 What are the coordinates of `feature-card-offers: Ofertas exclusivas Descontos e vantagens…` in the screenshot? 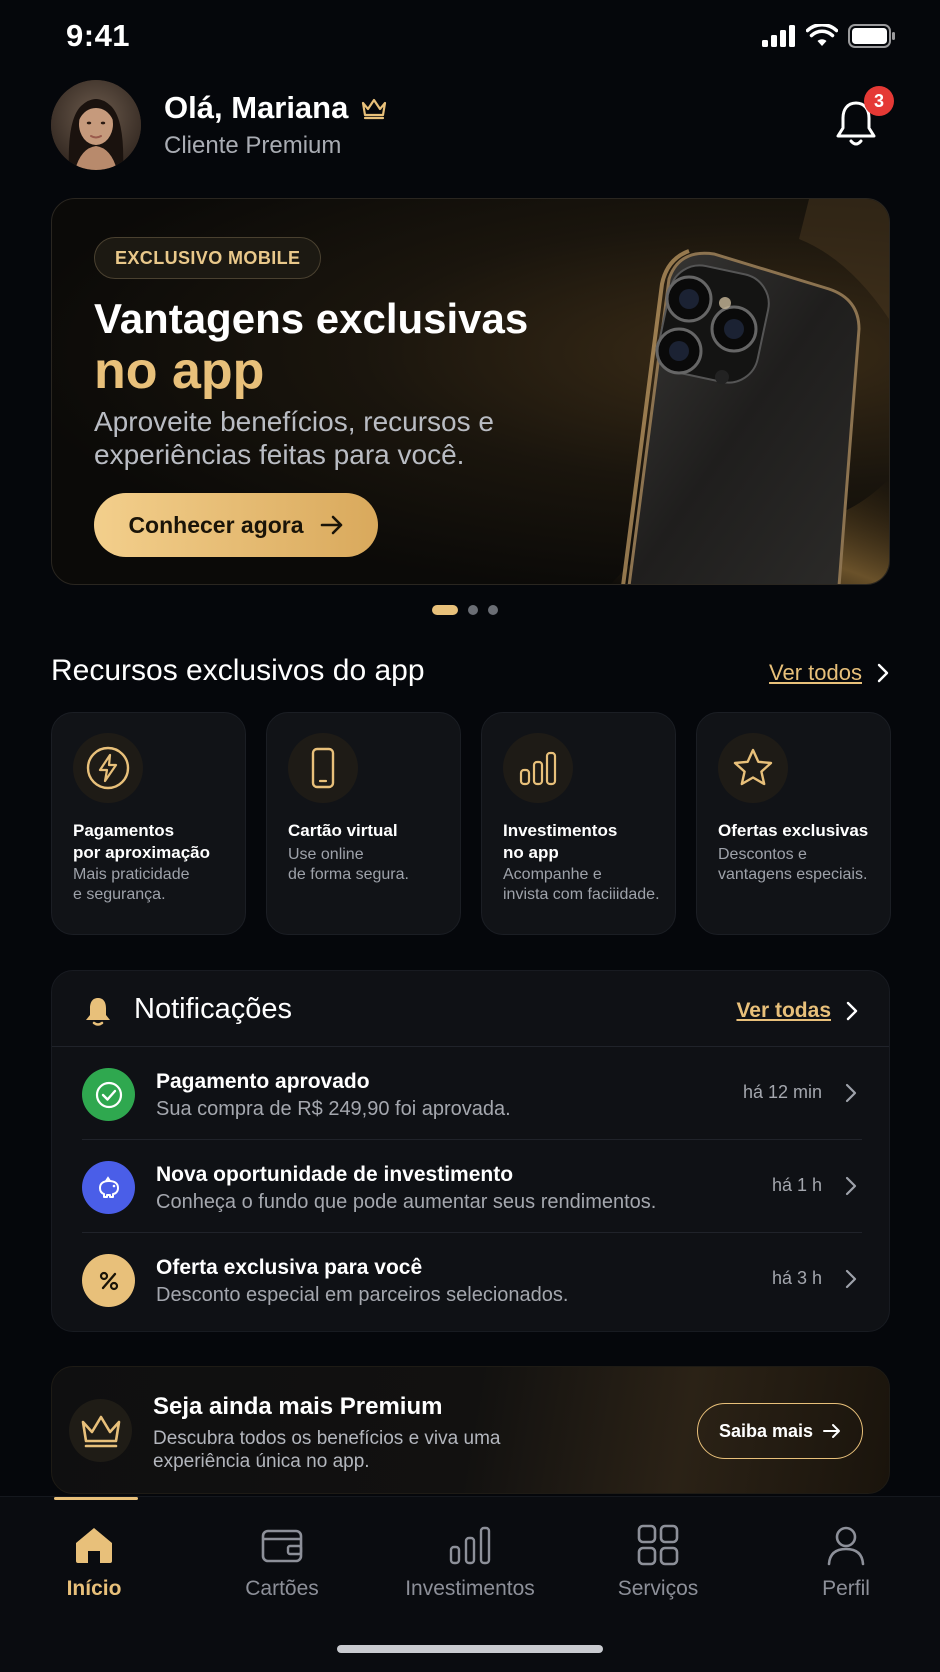 It's located at (793, 823).